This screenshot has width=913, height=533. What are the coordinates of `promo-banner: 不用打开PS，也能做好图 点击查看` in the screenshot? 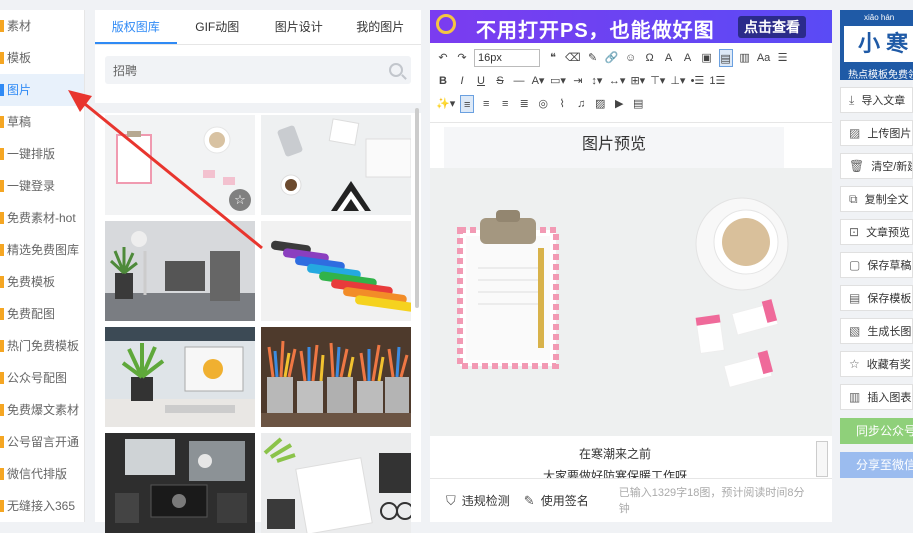 It's located at (631, 26).